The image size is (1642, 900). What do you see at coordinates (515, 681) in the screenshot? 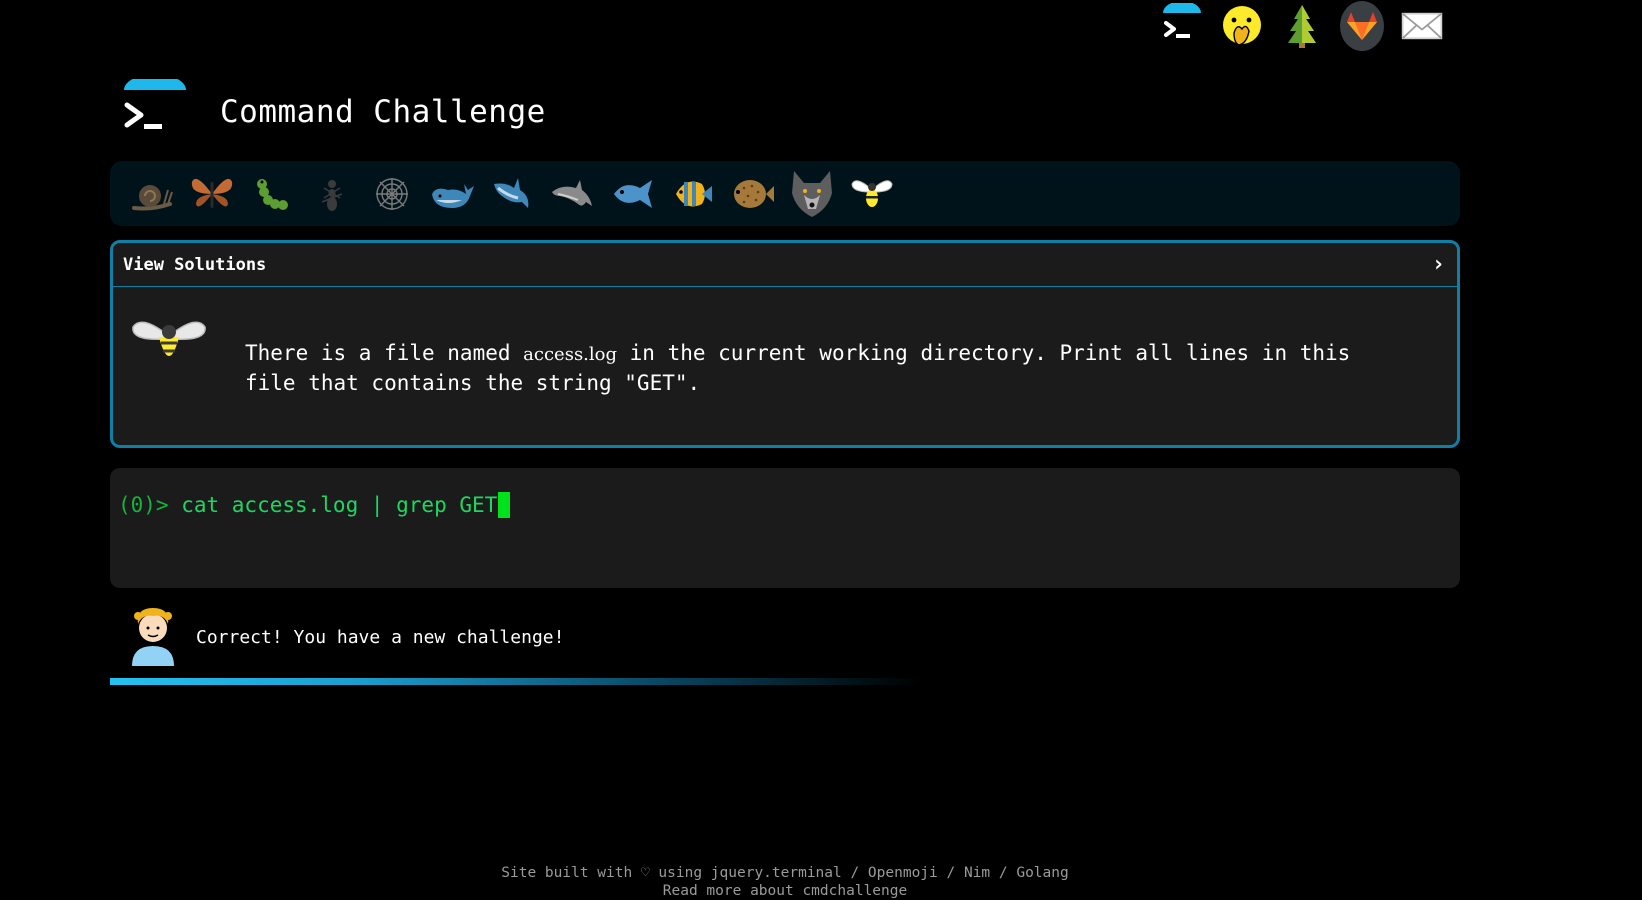
I see `progress-fill` at bounding box center [515, 681].